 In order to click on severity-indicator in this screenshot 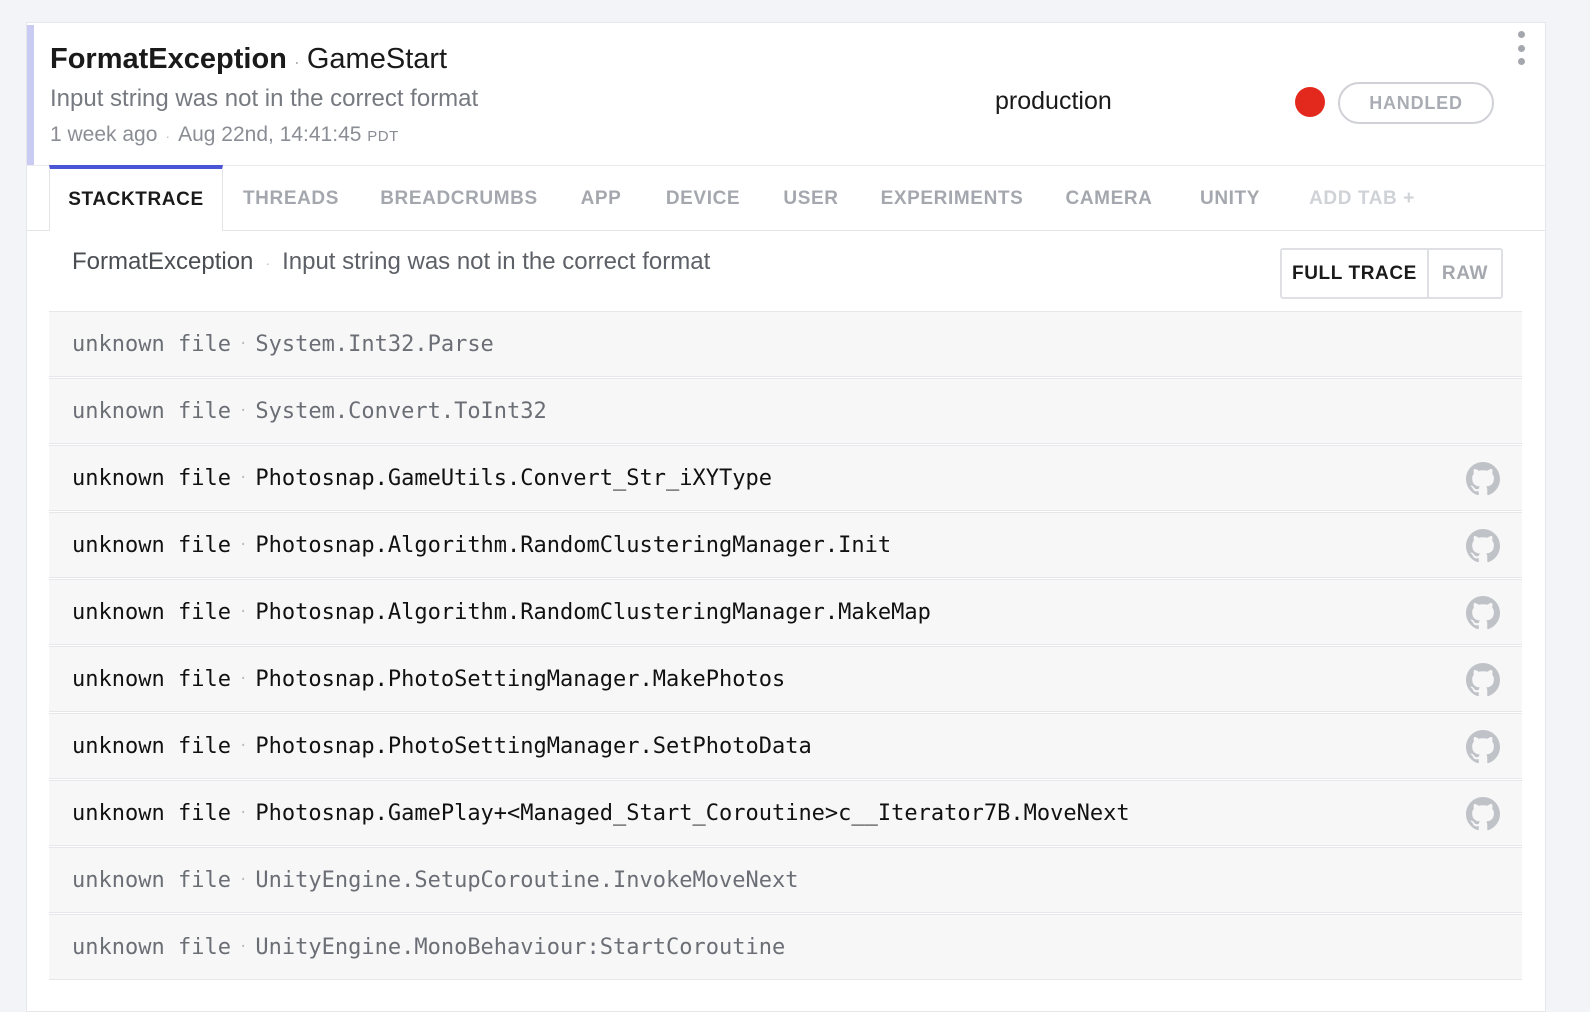, I will do `click(1310, 102)`.